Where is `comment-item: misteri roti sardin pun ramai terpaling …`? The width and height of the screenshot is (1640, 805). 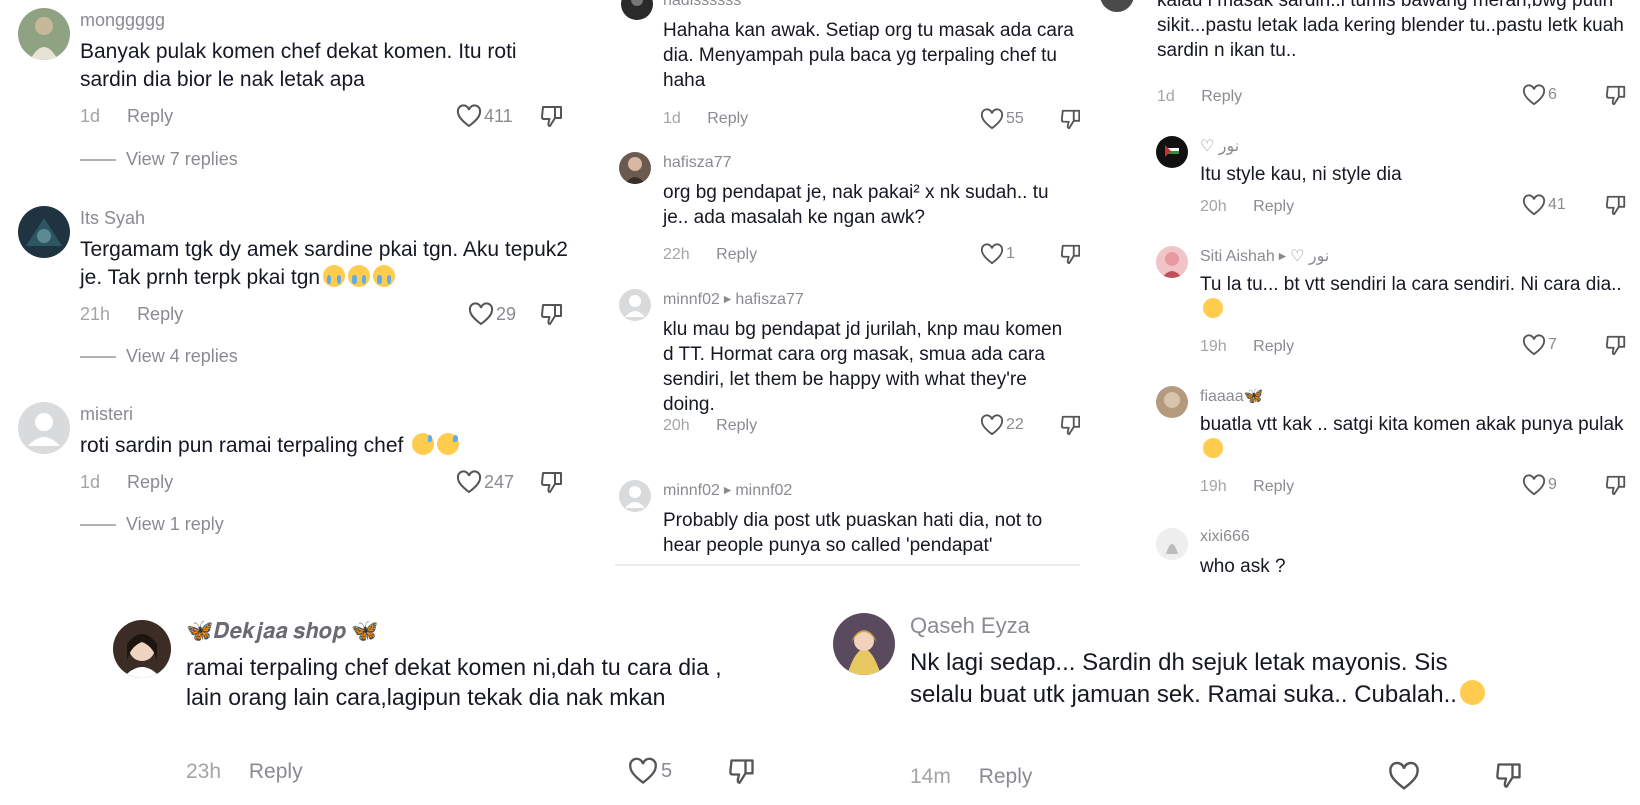
comment-item: misteri roti sardin pun ramai terpaling … is located at coordinates (290, 477).